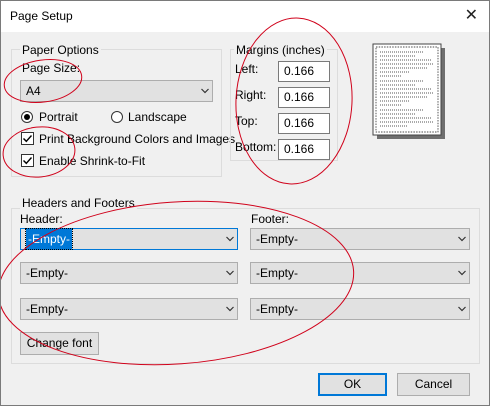 Image resolution: width=490 pixels, height=407 pixels. What do you see at coordinates (137, 139) in the screenshot?
I see `print-background-label: Print Background Colors and Images` at bounding box center [137, 139].